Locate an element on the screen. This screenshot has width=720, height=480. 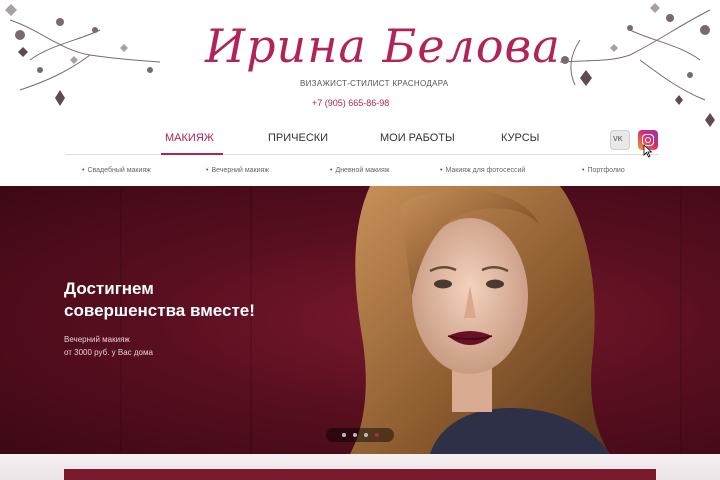
hero-headline-line: совершенства вместе! is located at coordinates (159, 310).